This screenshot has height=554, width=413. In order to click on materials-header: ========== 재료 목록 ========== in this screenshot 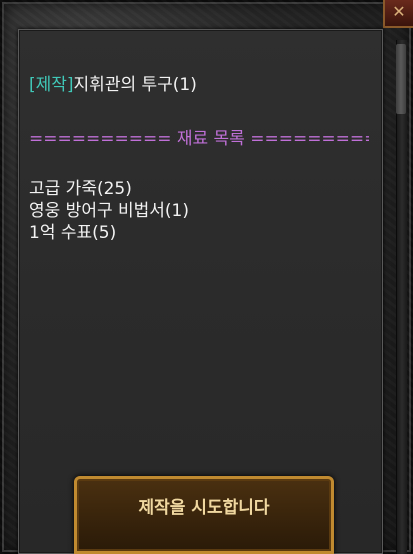, I will do `click(199, 139)`.